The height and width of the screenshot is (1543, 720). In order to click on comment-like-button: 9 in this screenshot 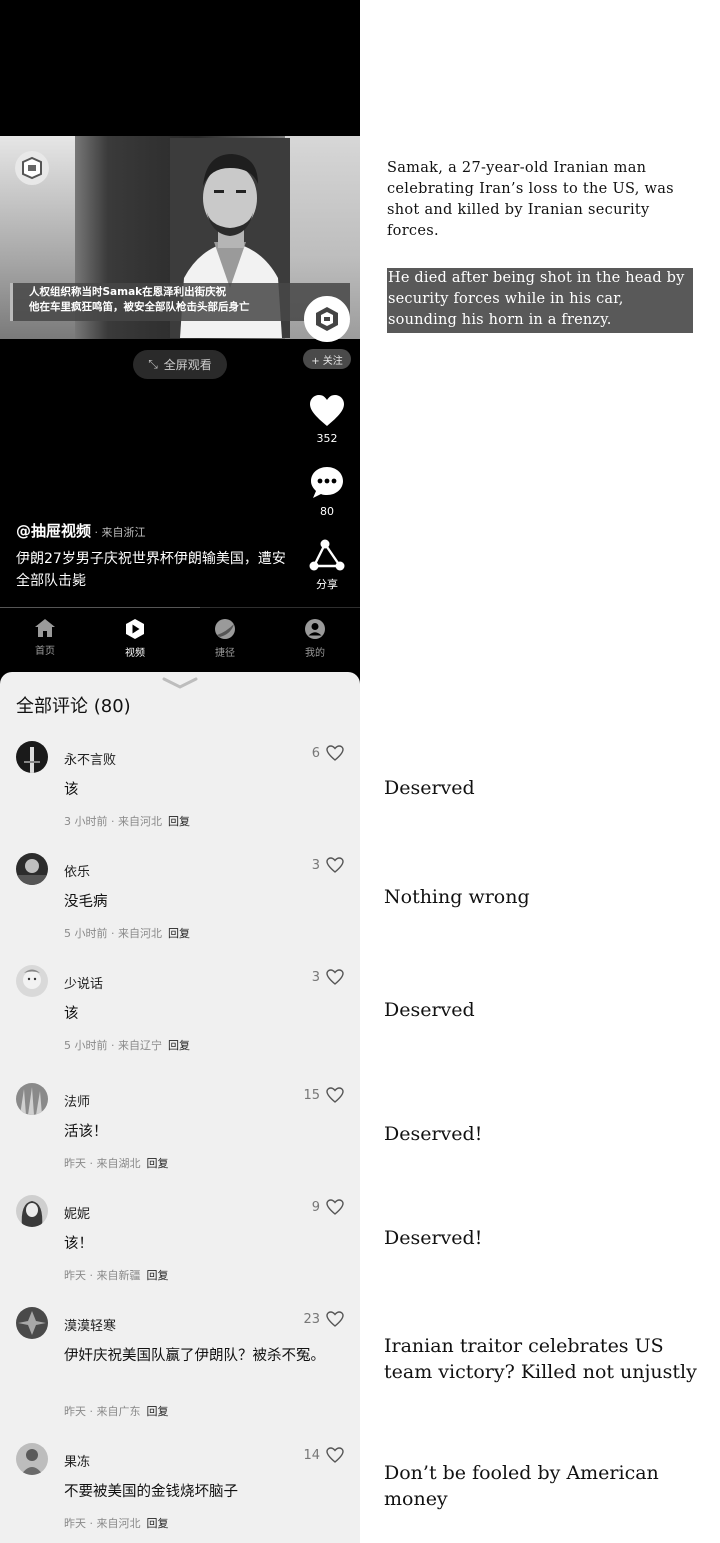, I will do `click(328, 1207)`.